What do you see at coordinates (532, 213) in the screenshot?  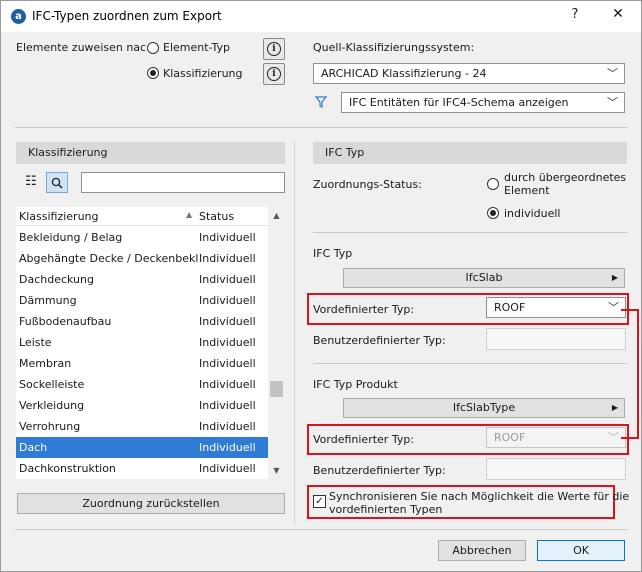 I see `radio-individual-label: individuell` at bounding box center [532, 213].